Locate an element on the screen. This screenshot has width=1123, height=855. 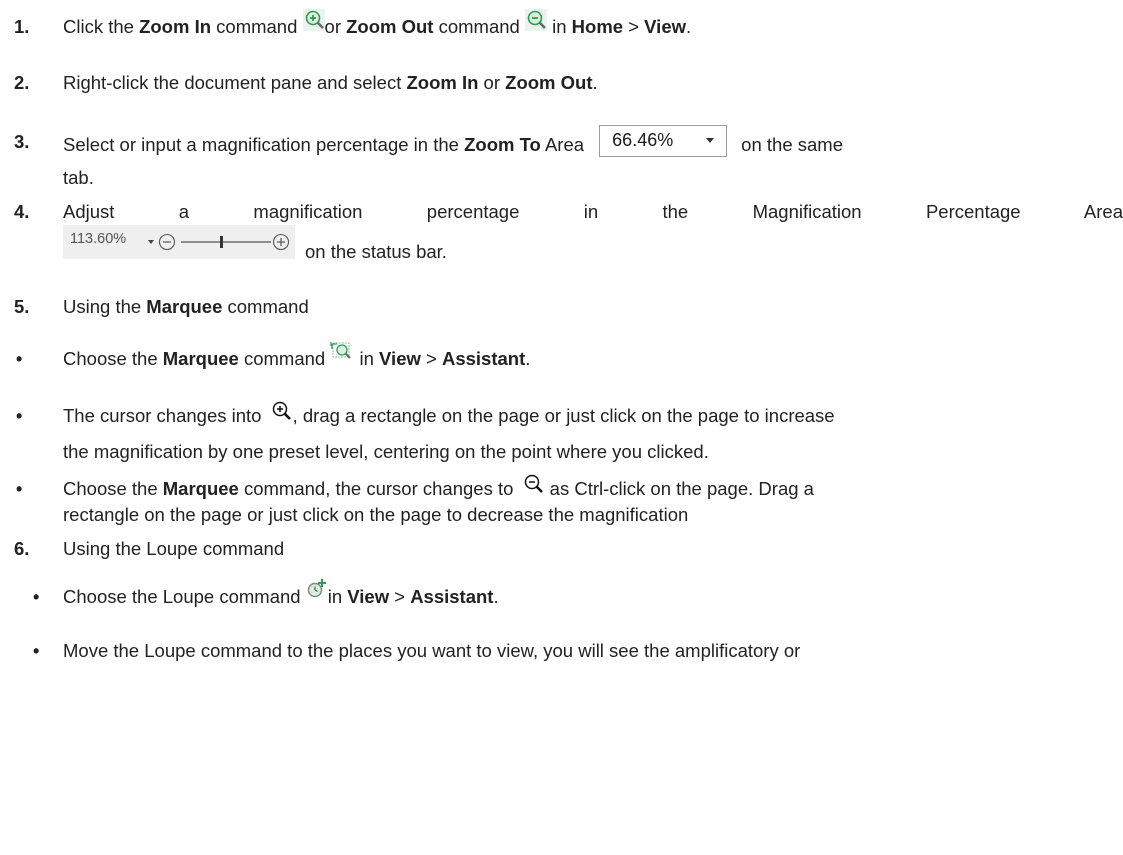
step-number: 5. is located at coordinates (22, 306).